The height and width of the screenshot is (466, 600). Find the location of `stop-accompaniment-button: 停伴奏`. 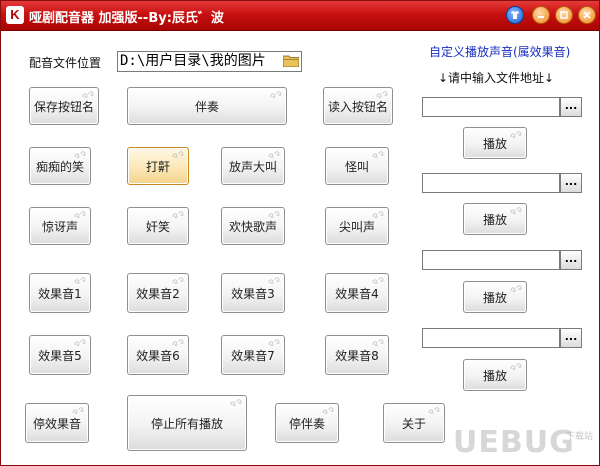

stop-accompaniment-button: 停伴奏 is located at coordinates (307, 423).